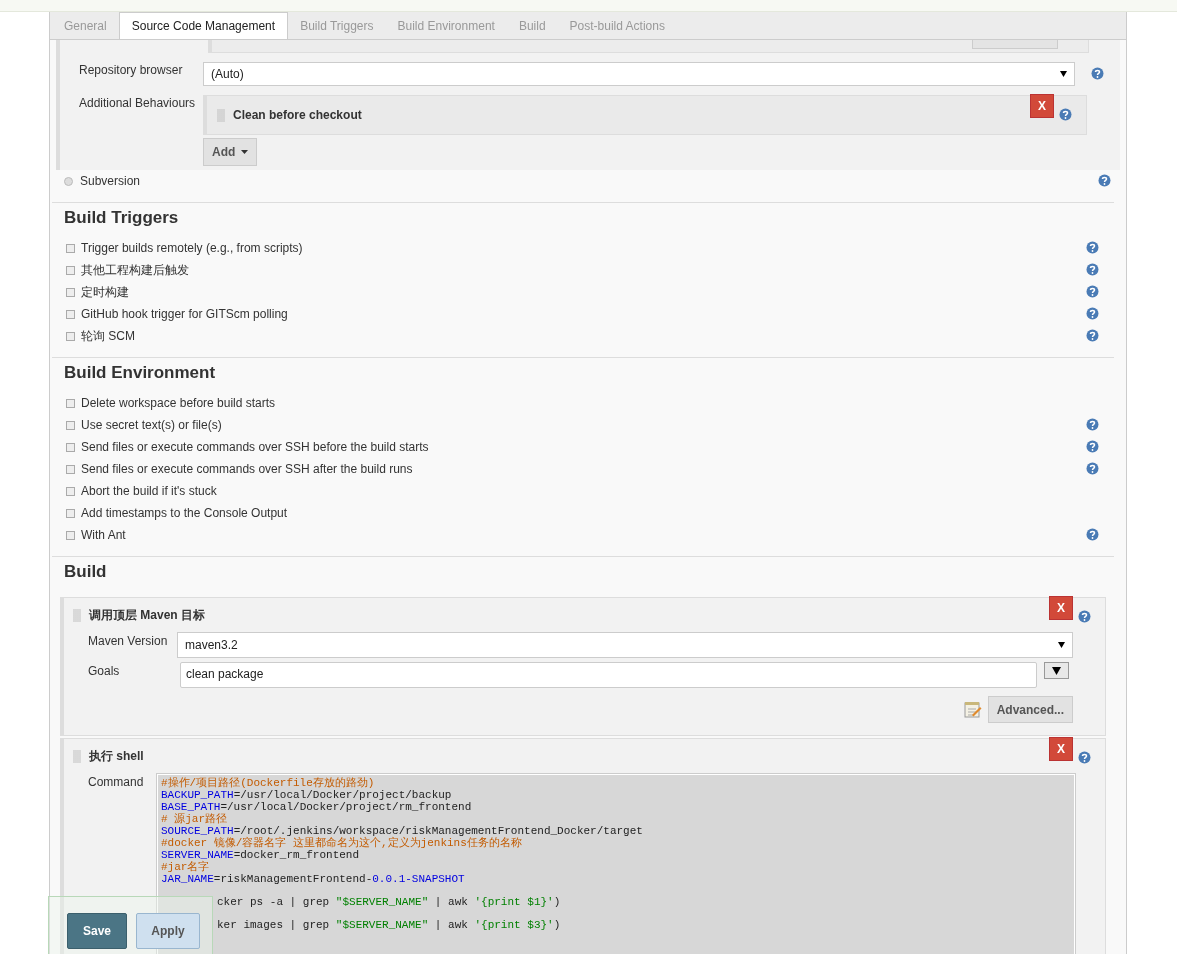  I want to click on goals-field: clean package, so click(608, 675).